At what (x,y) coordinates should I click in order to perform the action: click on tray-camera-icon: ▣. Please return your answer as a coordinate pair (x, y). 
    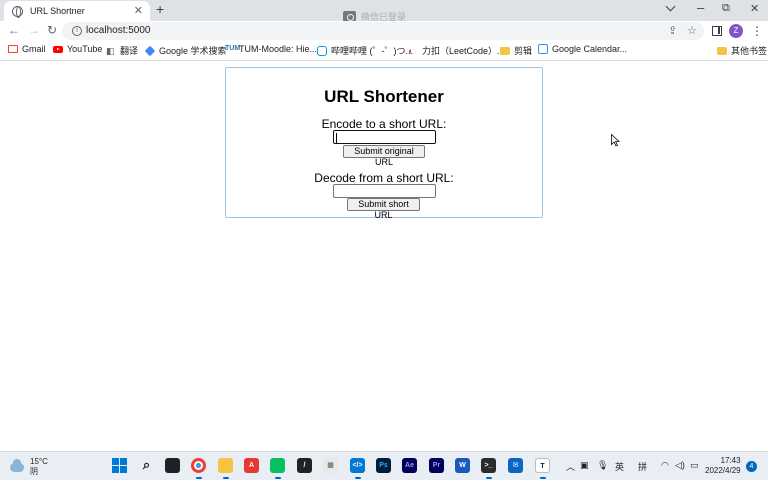
    Looking at the image, I should click on (584, 465).